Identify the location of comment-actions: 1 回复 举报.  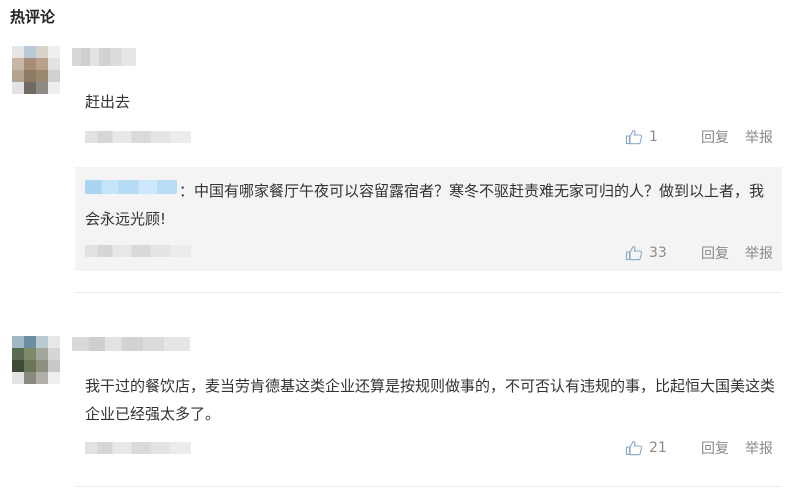
(699, 137).